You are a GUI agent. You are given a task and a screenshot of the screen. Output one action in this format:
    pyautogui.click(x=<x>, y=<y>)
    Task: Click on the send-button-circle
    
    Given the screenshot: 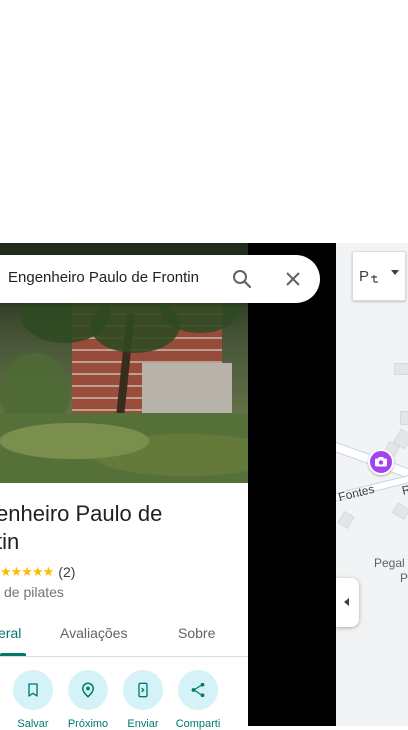 What is the action you would take?
    pyautogui.click(x=143, y=690)
    